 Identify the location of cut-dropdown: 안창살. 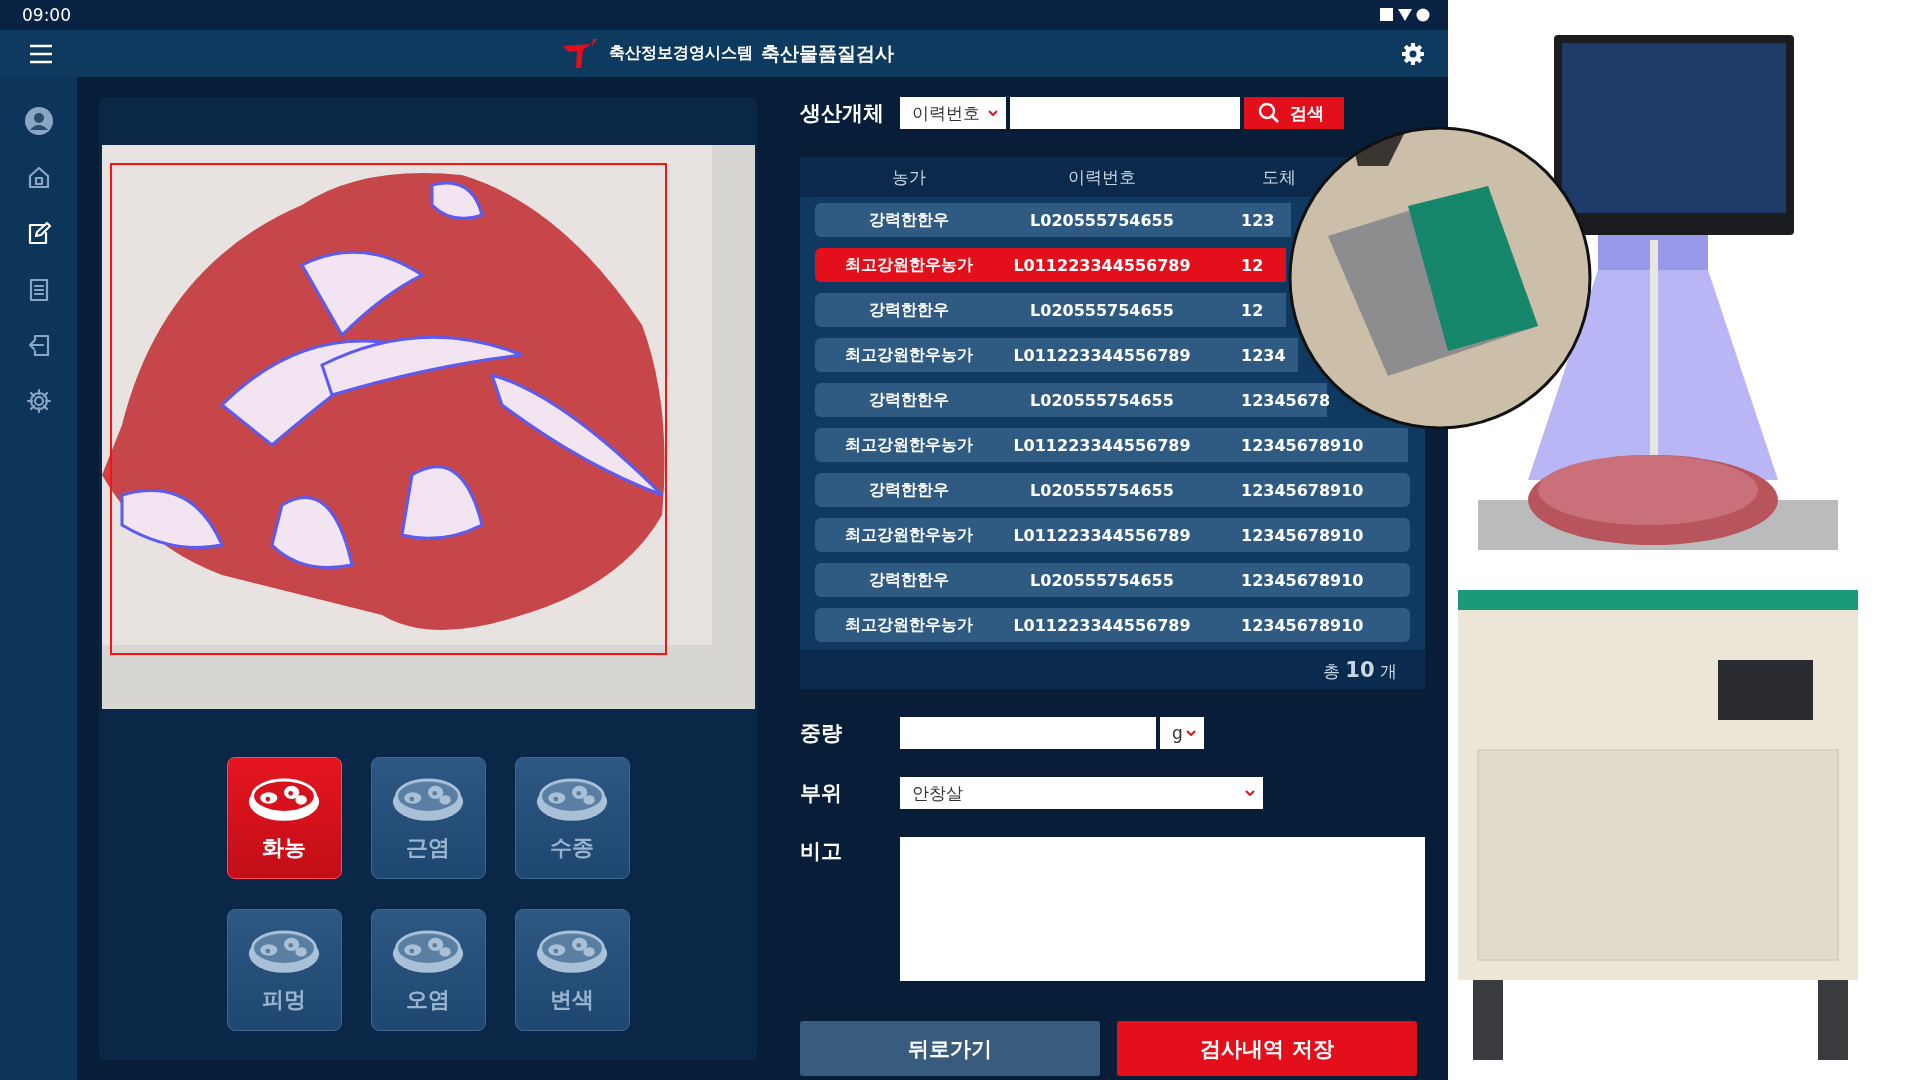
(1081, 793).